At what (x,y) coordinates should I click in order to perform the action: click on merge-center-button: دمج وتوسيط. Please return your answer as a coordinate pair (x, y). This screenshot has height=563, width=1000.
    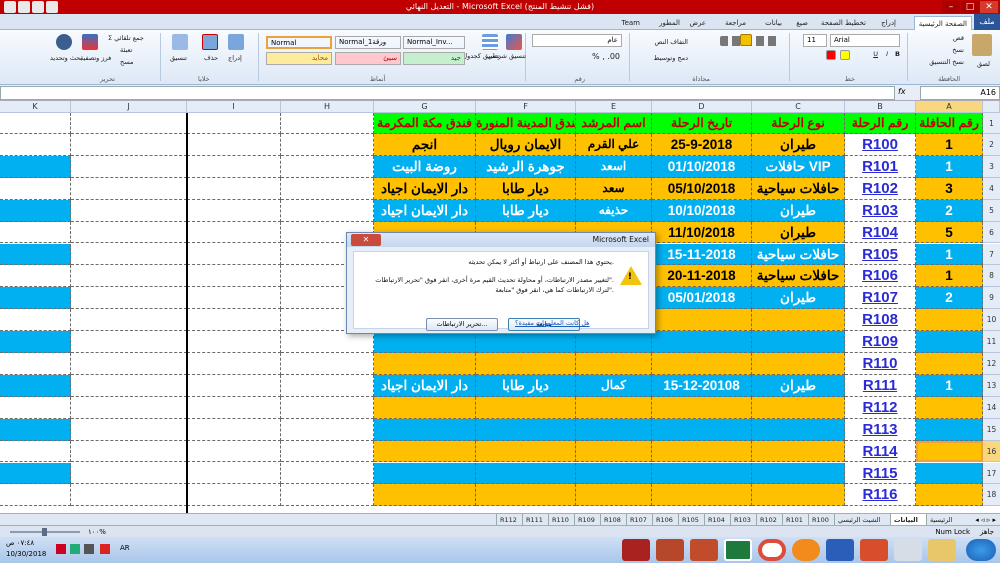
    Looking at the image, I should click on (670, 58).